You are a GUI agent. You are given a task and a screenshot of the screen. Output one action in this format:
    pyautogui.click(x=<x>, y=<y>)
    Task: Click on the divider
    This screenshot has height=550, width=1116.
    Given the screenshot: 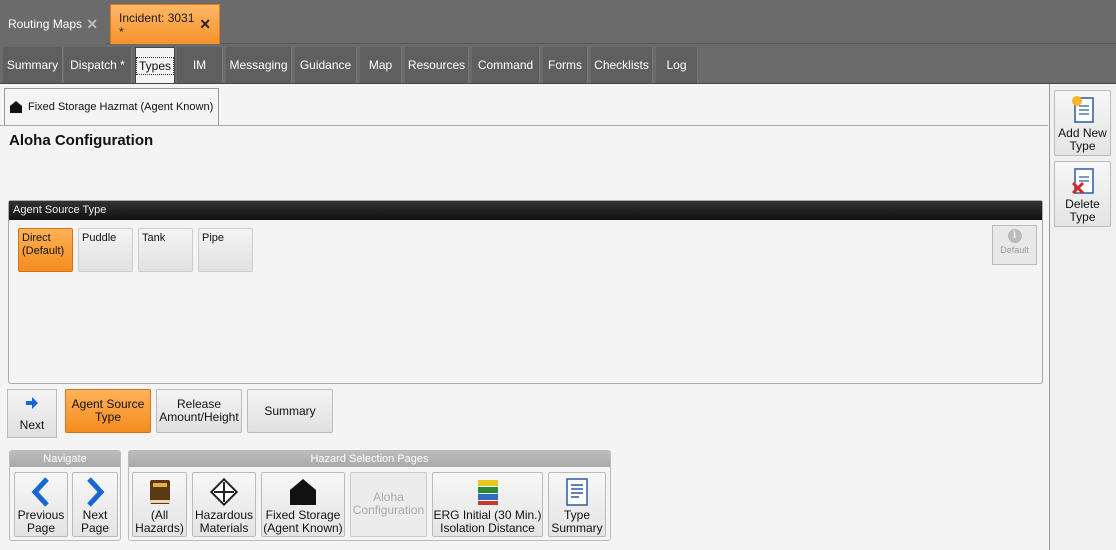 What is the action you would take?
    pyautogui.click(x=524, y=125)
    